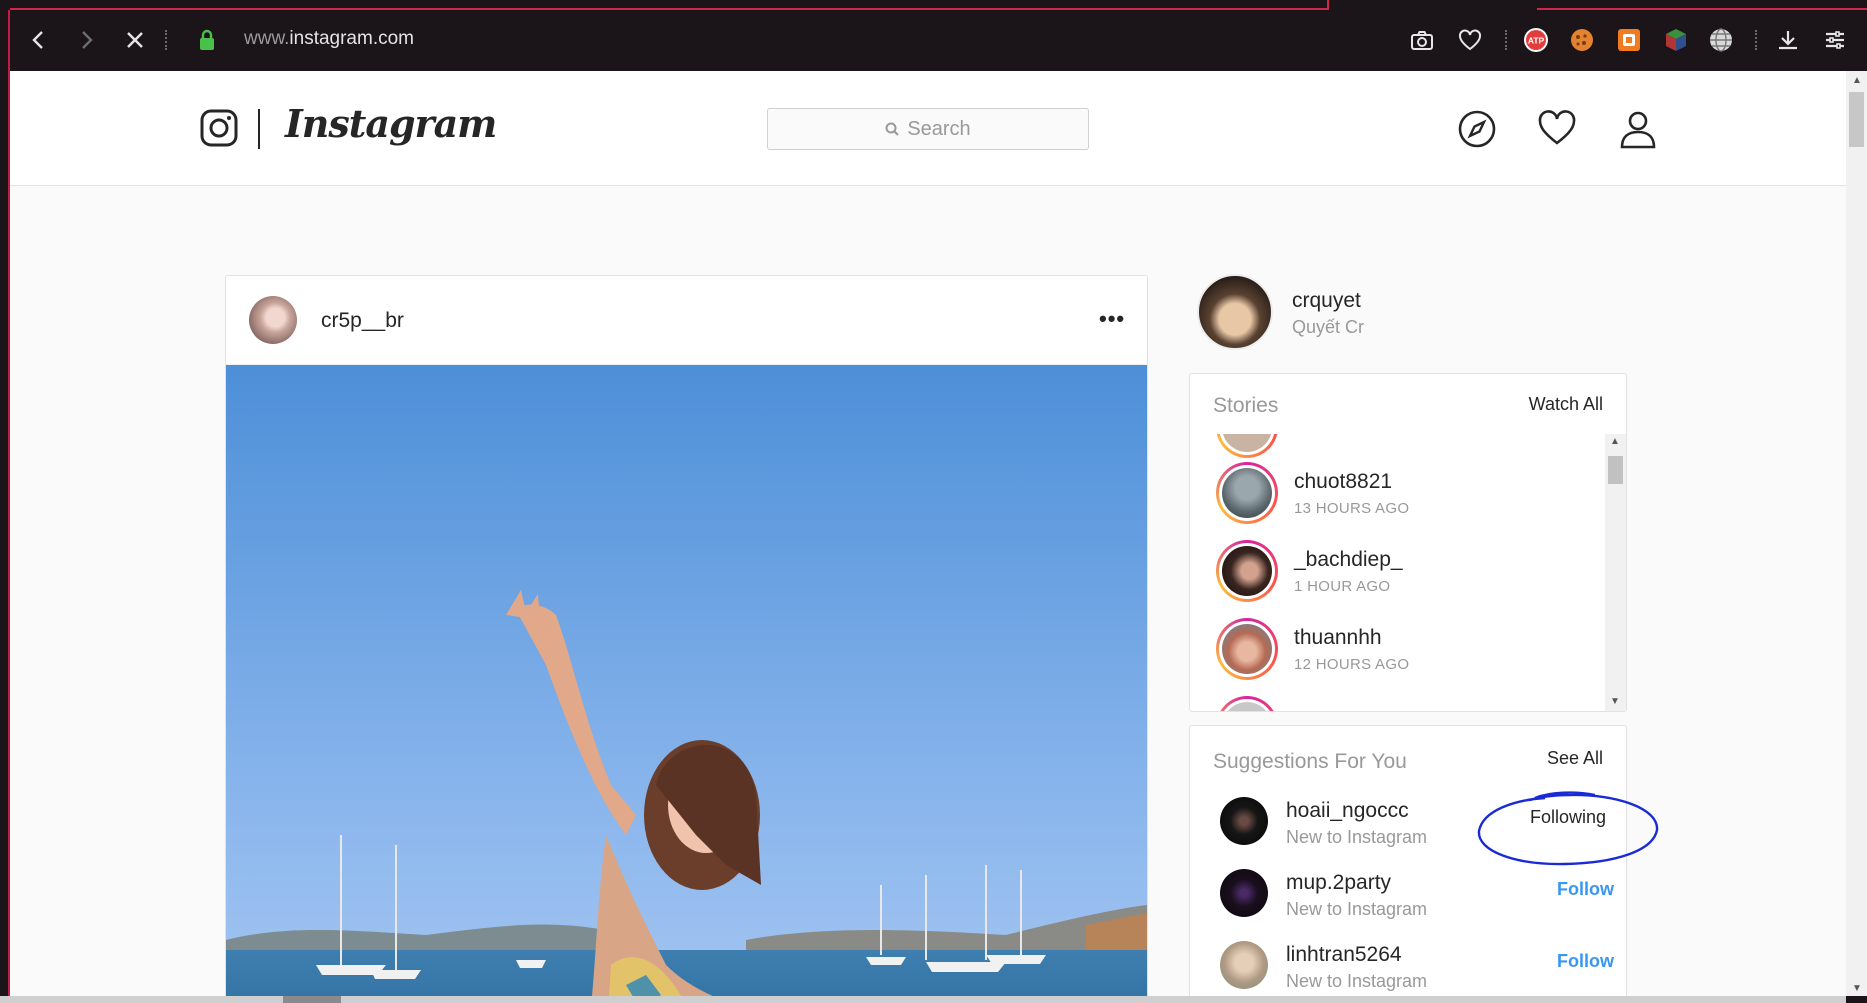  What do you see at coordinates (686, 320) in the screenshot?
I see `post-header: cr5p__br •••` at bounding box center [686, 320].